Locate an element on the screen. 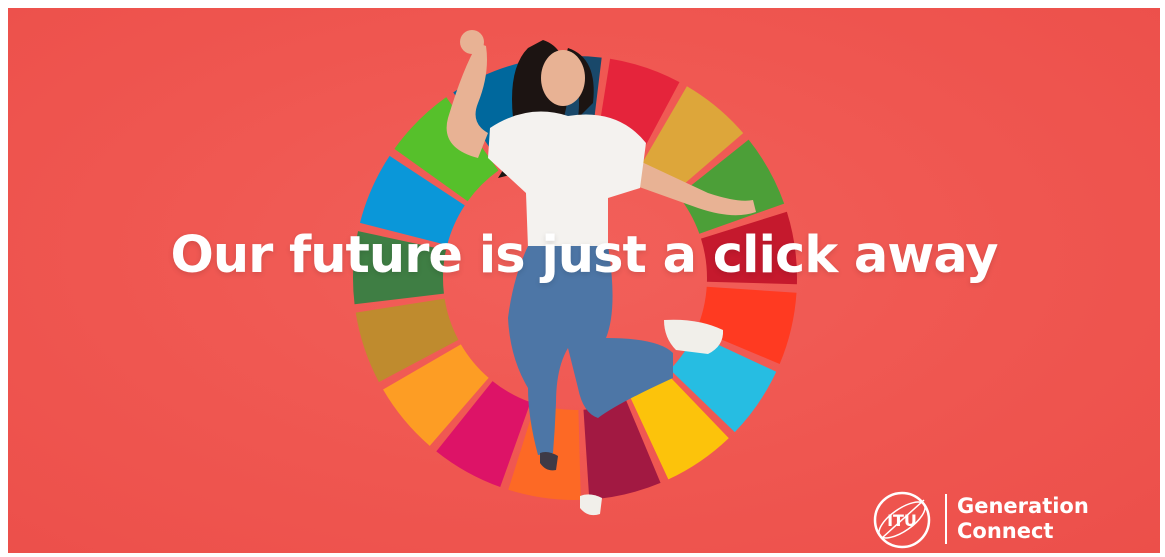 This screenshot has height=557, width=1165. headline: Our future is just a click away is located at coordinates (584, 255).